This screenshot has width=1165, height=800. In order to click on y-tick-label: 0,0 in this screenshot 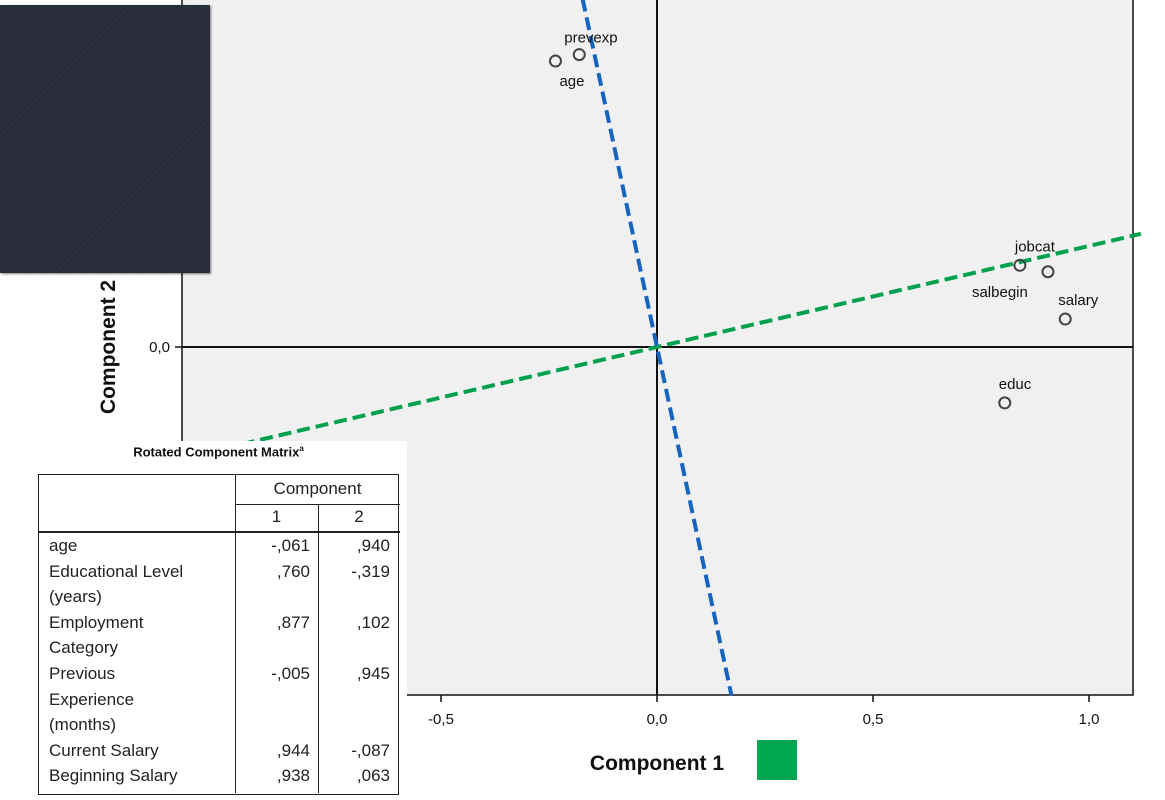, I will do `click(159, 347)`.